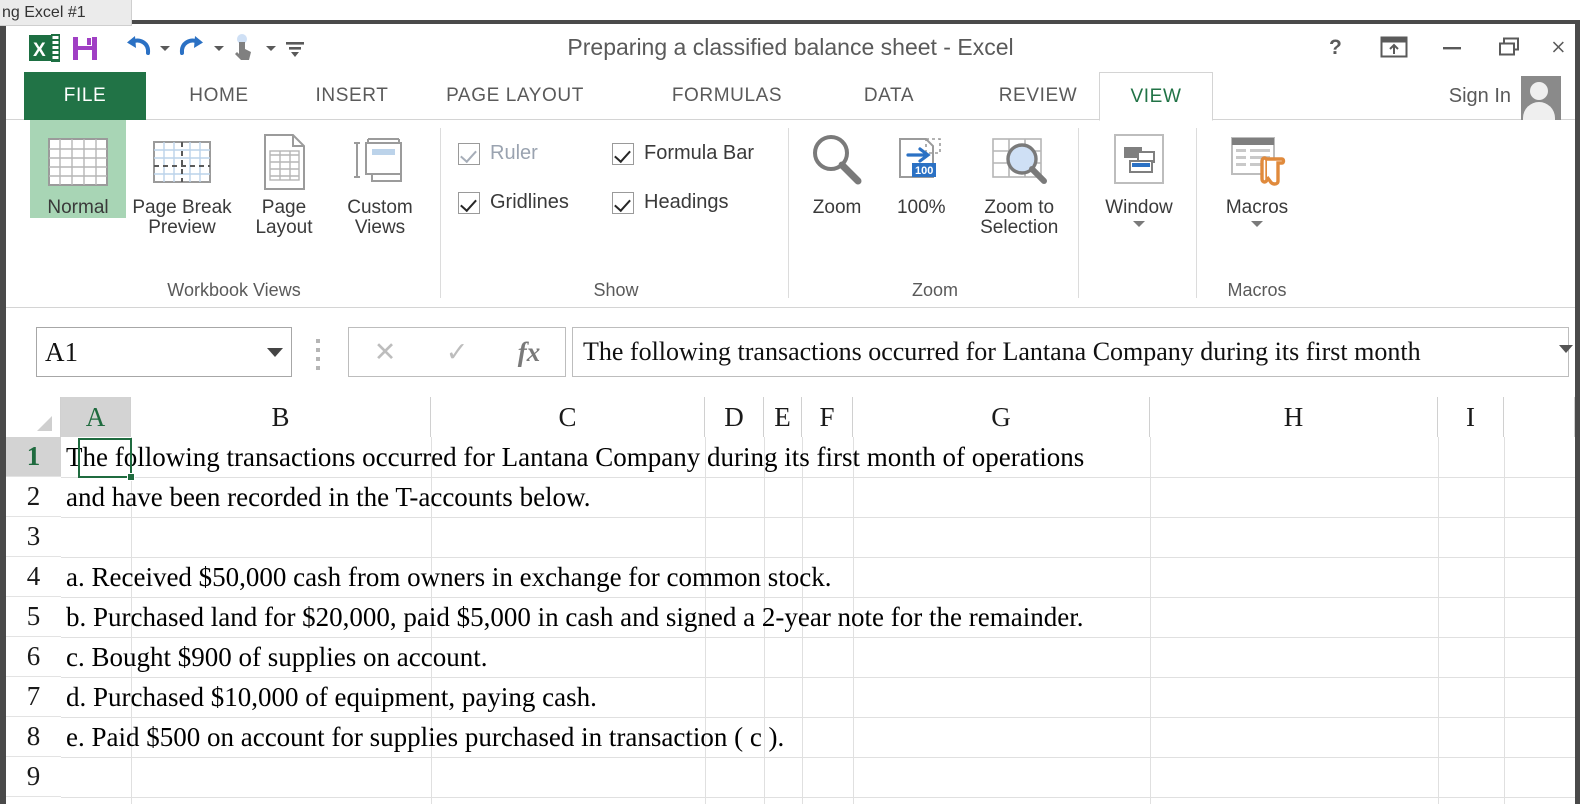 Image resolution: width=1580 pixels, height=804 pixels. I want to click on ribbon-display-options-icon, so click(1394, 47).